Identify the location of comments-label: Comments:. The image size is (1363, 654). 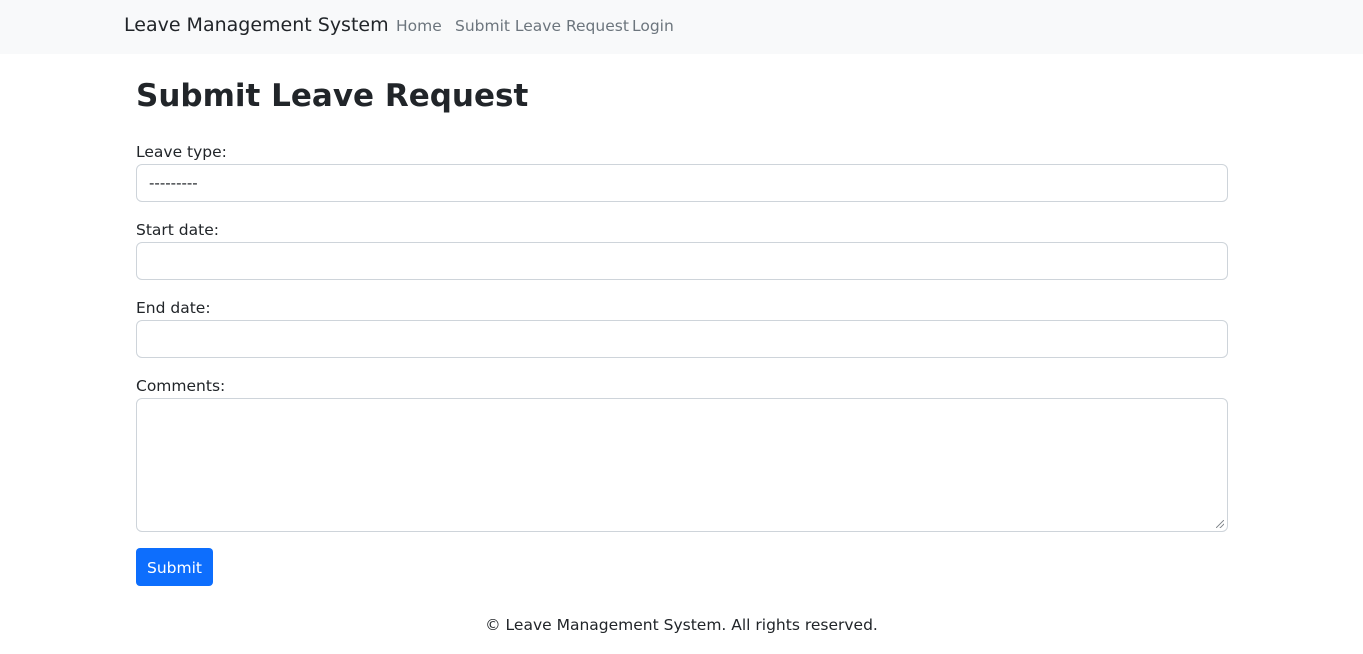
(181, 386).